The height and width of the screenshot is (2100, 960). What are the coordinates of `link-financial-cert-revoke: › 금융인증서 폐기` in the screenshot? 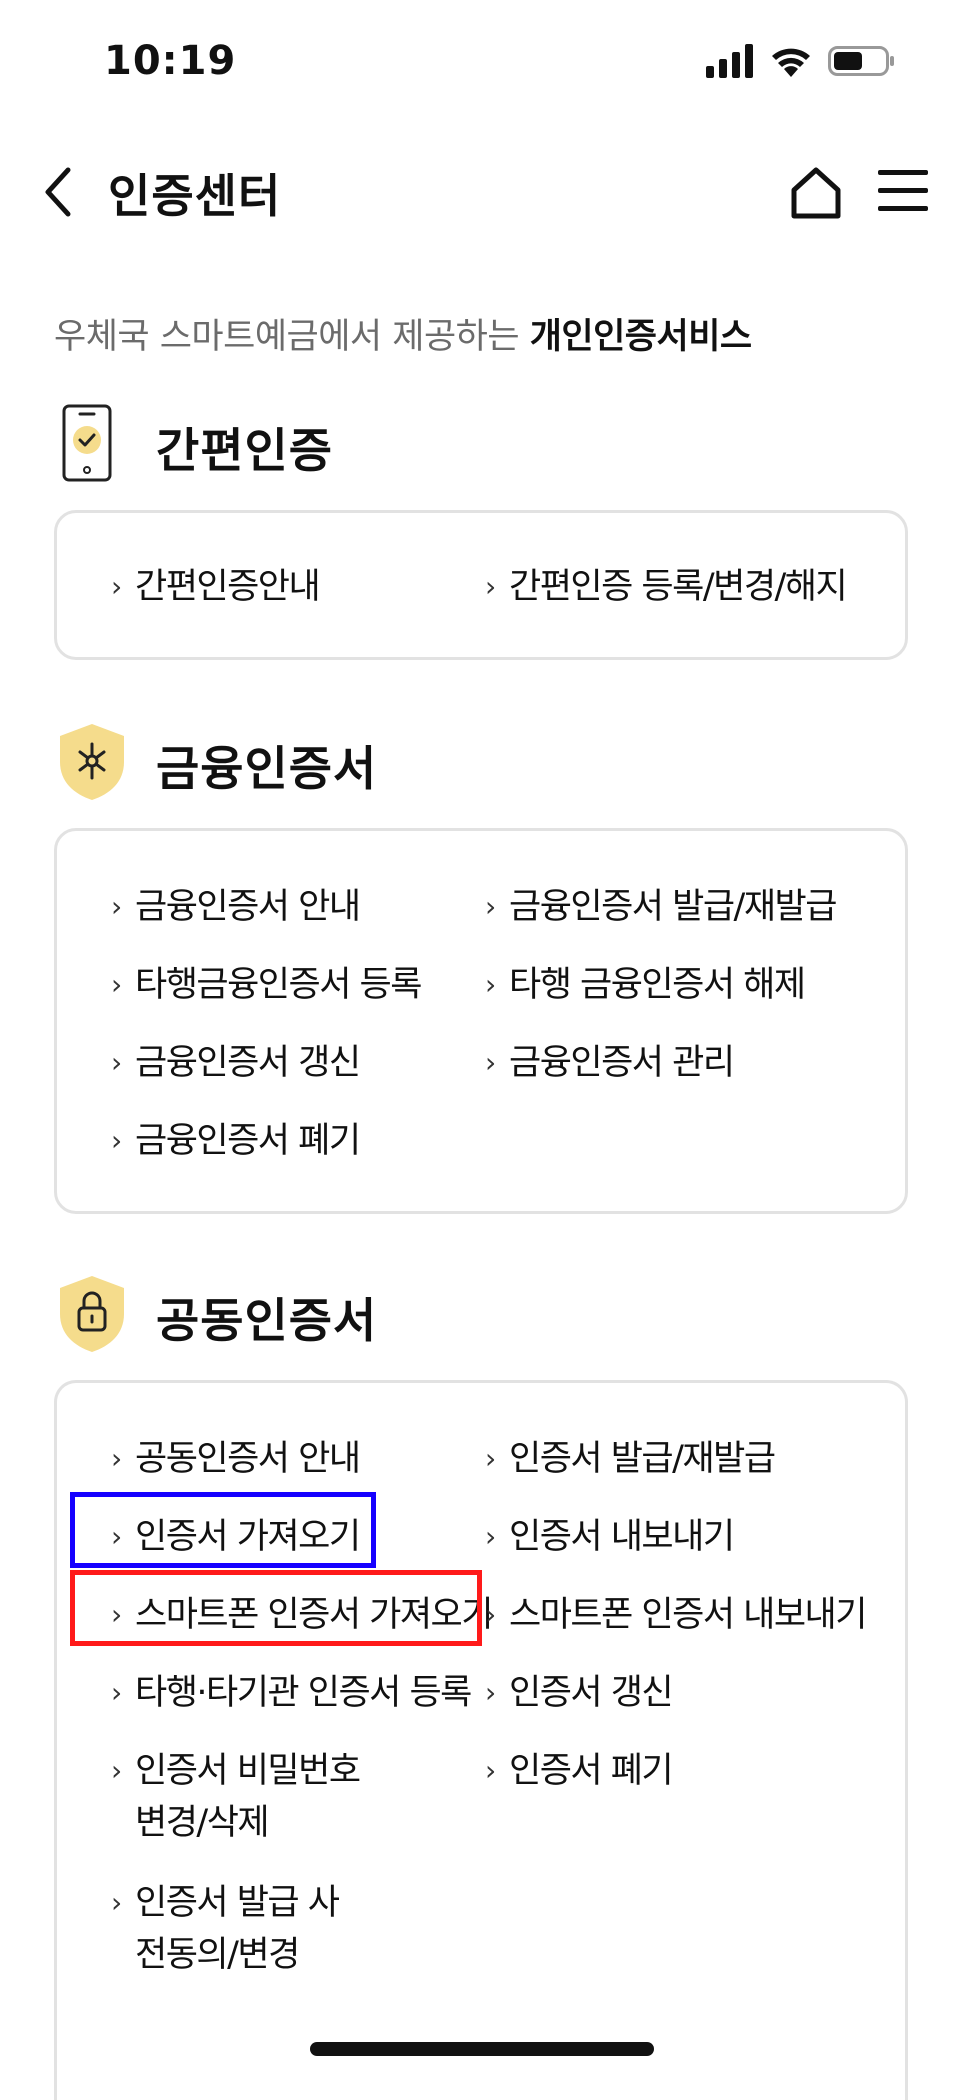 It's located at (236, 1141).